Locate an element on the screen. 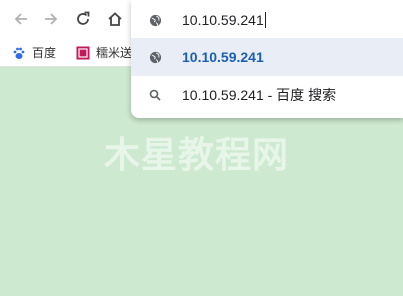  watermark: 木星教程网 is located at coordinates (197, 154).